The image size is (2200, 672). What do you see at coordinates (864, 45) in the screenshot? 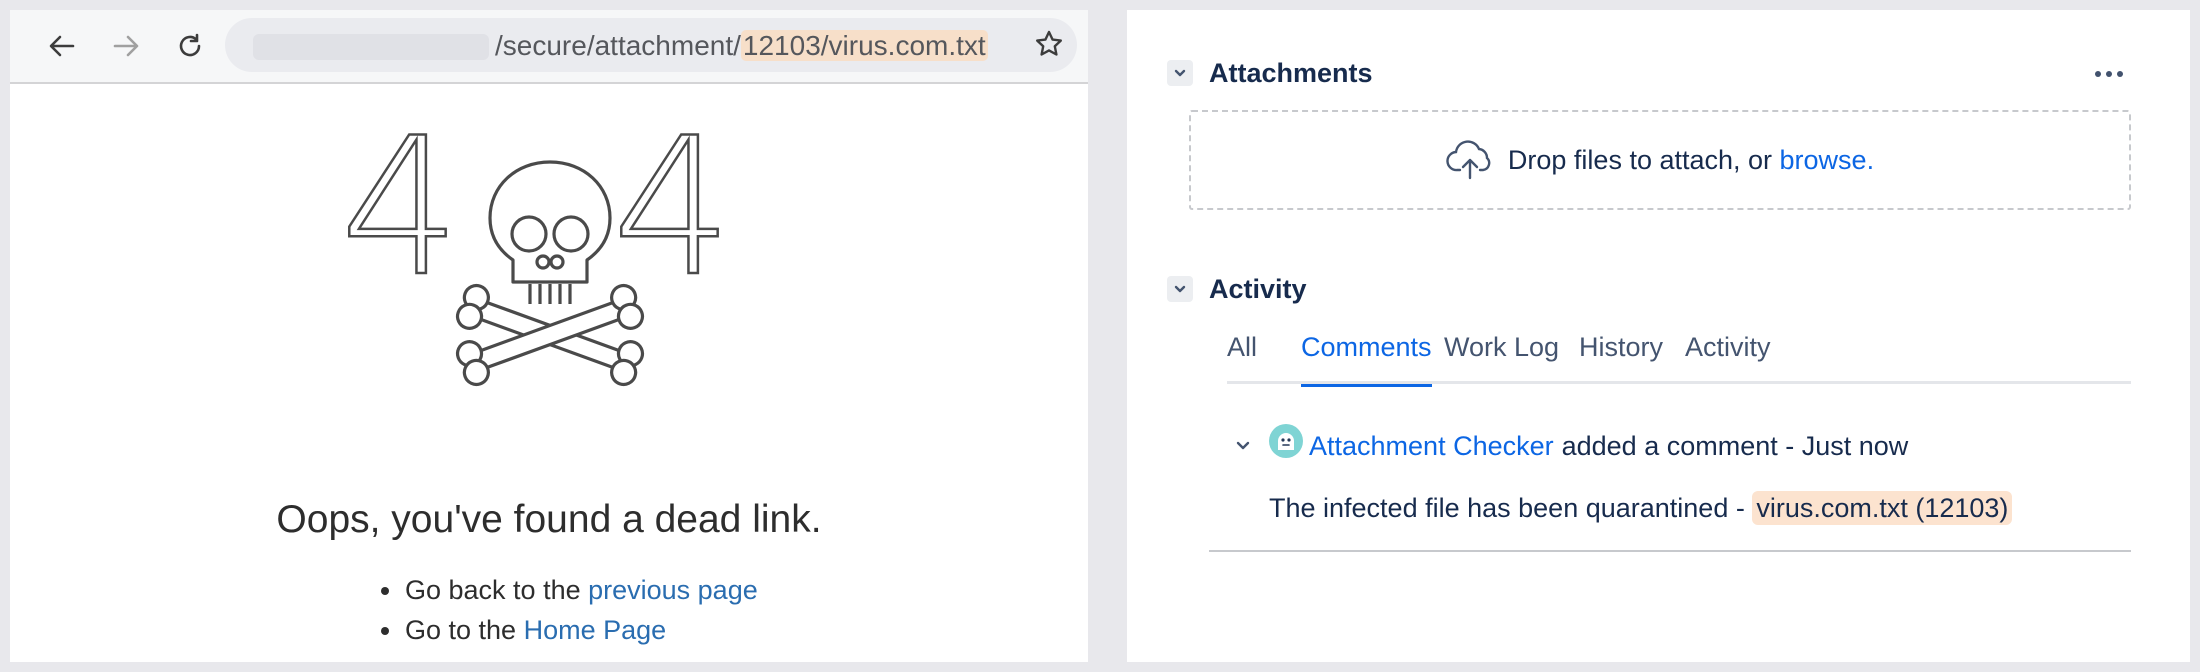
I see `url-highlight: 12103/virus.com.txt` at bounding box center [864, 45].